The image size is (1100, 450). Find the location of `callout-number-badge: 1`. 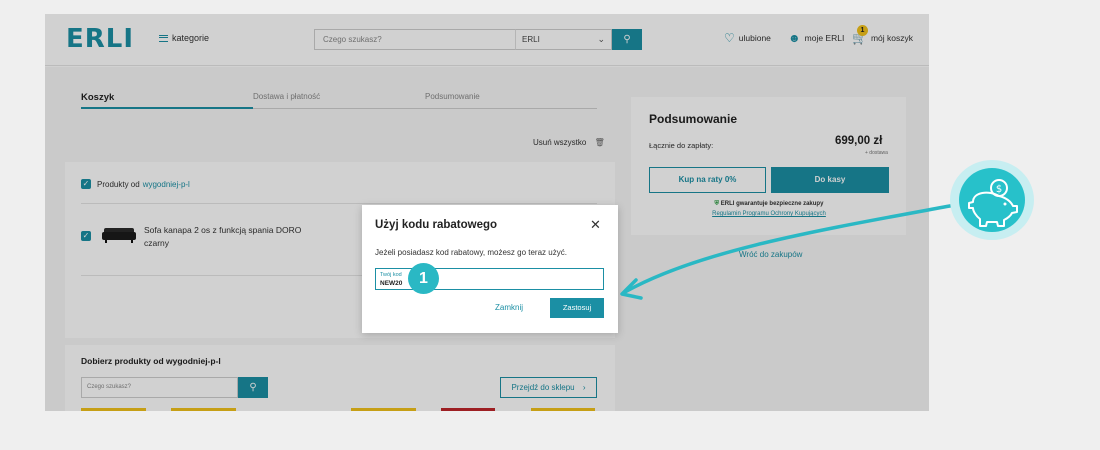

callout-number-badge: 1 is located at coordinates (423, 278).